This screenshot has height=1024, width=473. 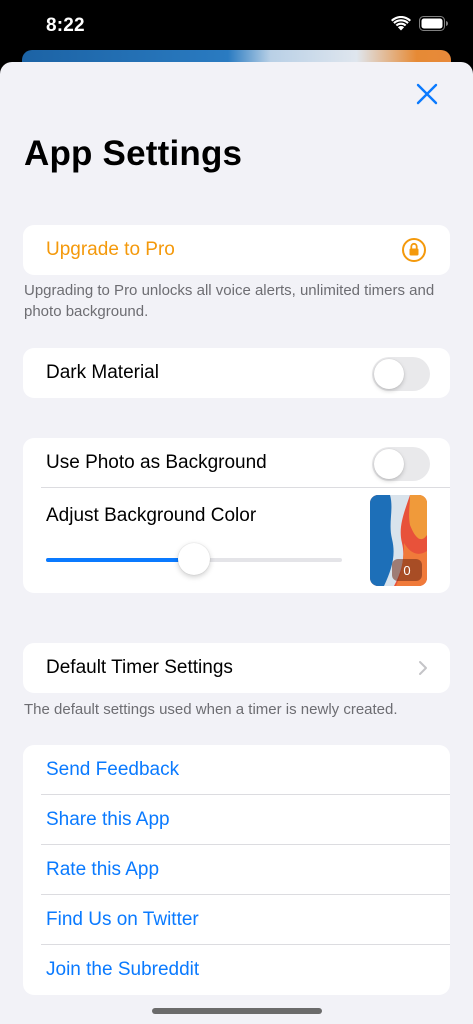 I want to click on slider-thumb, so click(x=194, y=559).